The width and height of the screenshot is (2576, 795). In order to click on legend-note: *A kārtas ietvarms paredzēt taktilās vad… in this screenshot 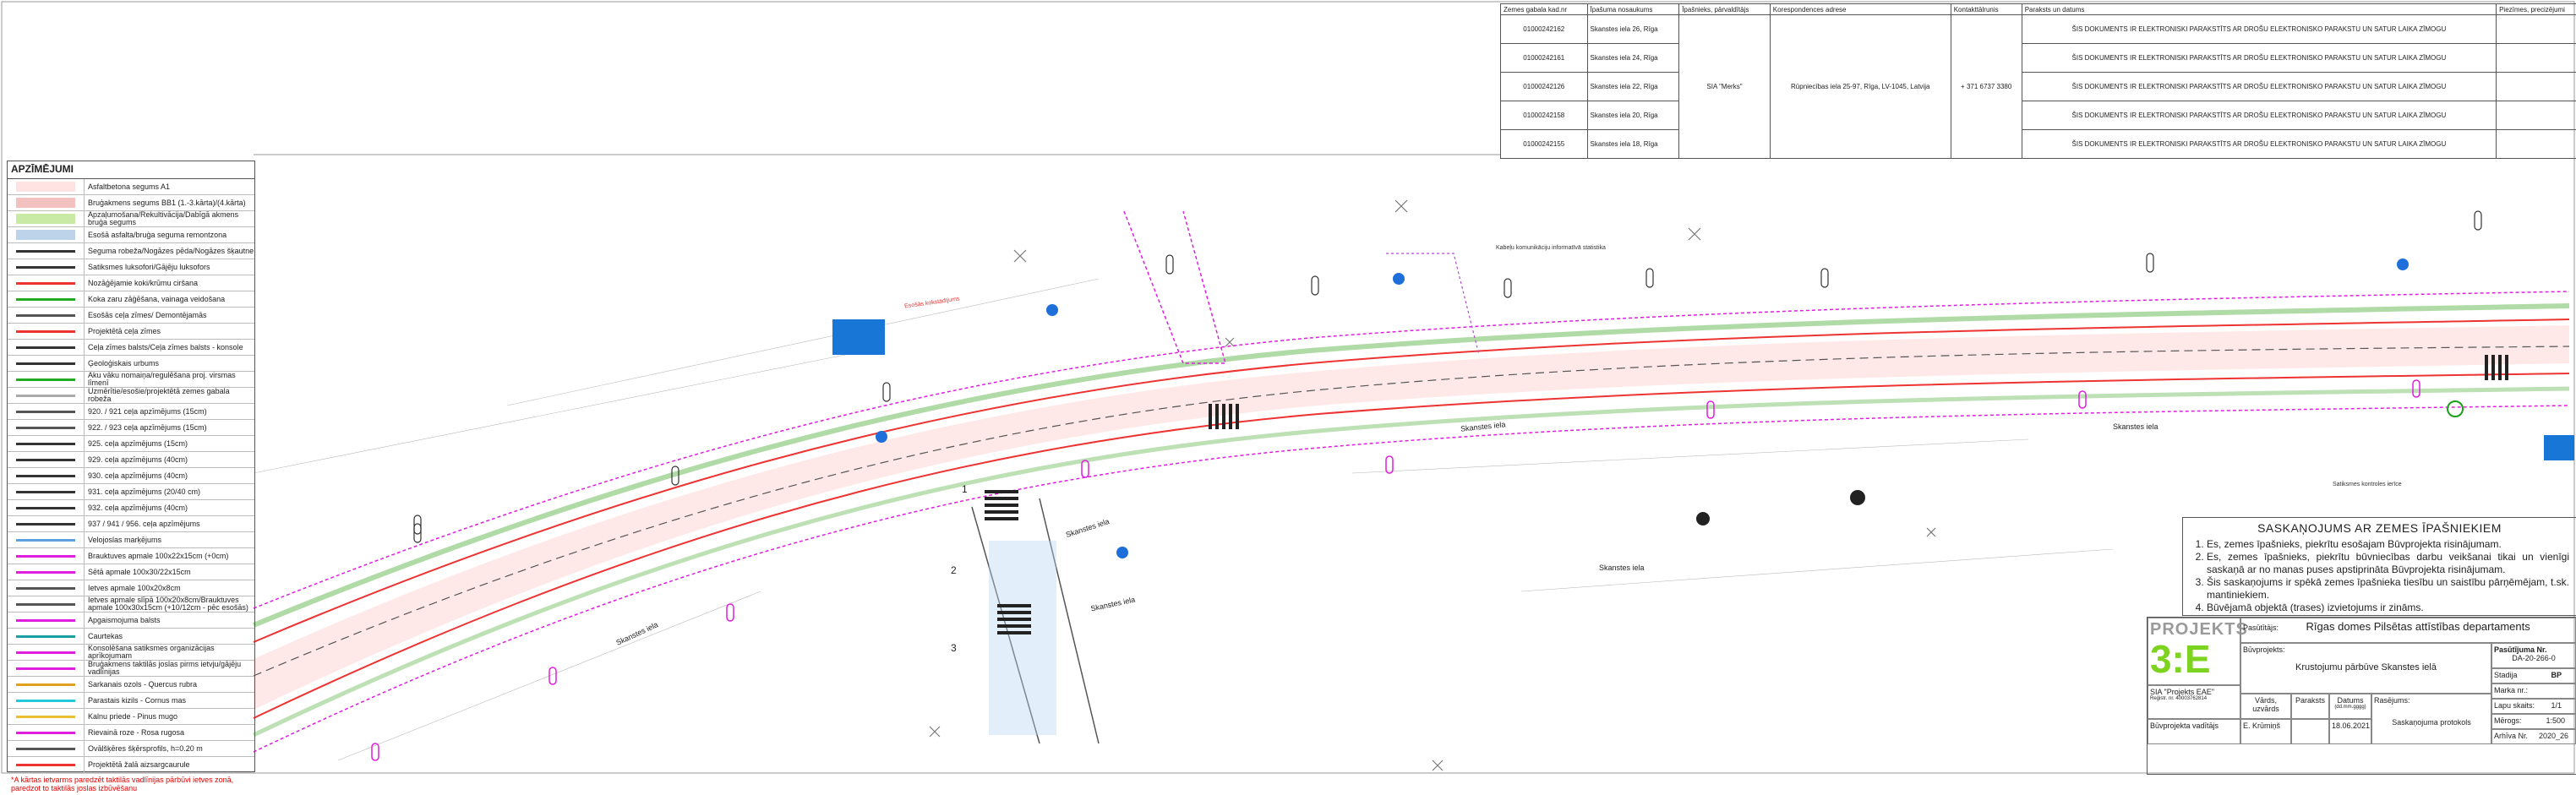, I will do `click(131, 784)`.